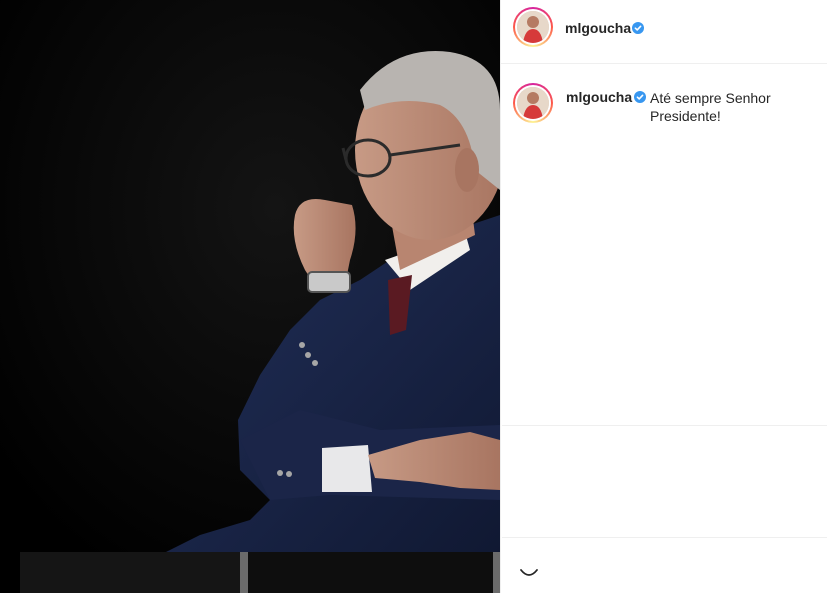  Describe the element at coordinates (529, 572) in the screenshot. I see `smiley-emoji-icon` at that location.